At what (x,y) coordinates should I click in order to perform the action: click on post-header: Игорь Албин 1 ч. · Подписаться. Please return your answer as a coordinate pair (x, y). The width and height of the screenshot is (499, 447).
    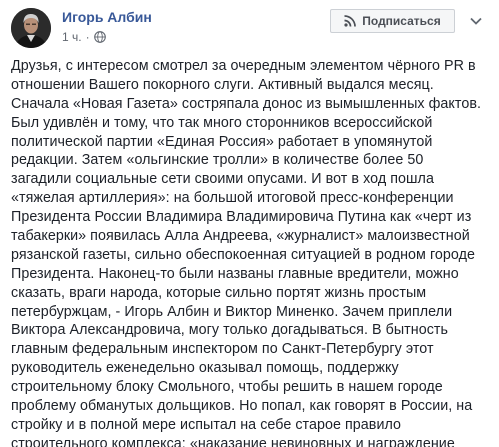
    Looking at the image, I should click on (249, 25).